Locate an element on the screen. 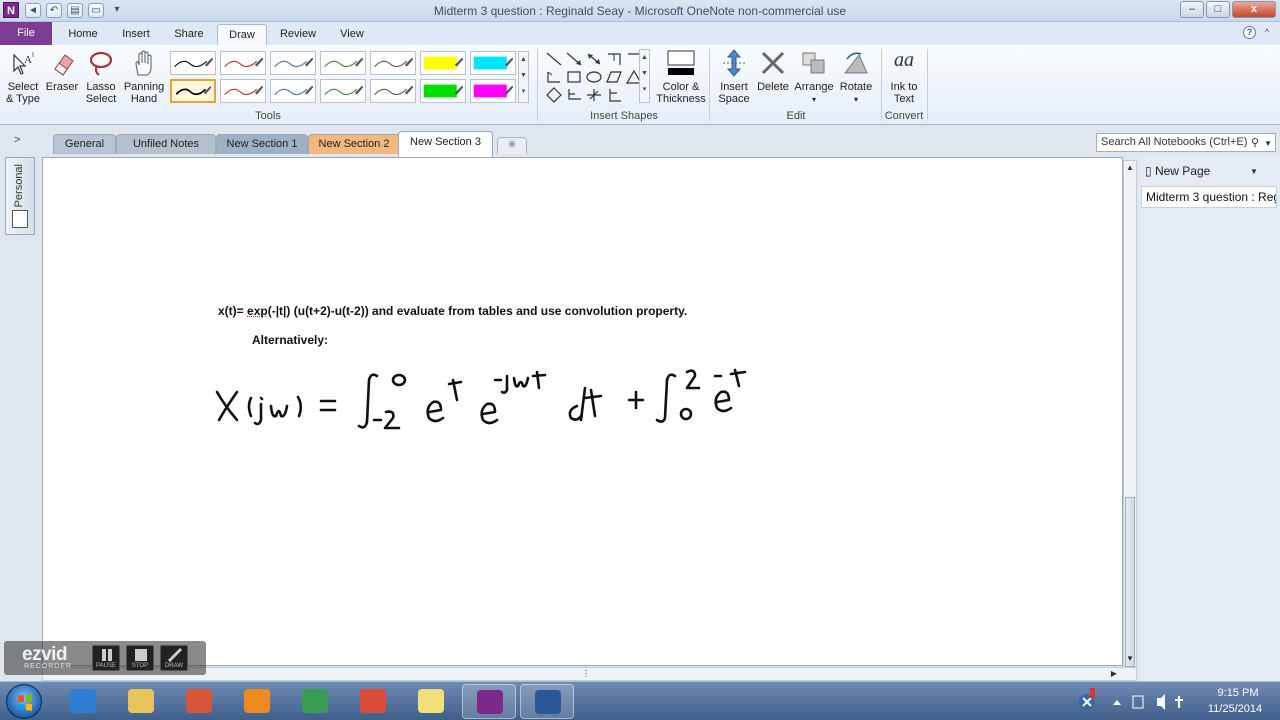 Image resolution: width=1280 pixels, height=720 pixels. color-thickness-icon is located at coordinates (681, 62).